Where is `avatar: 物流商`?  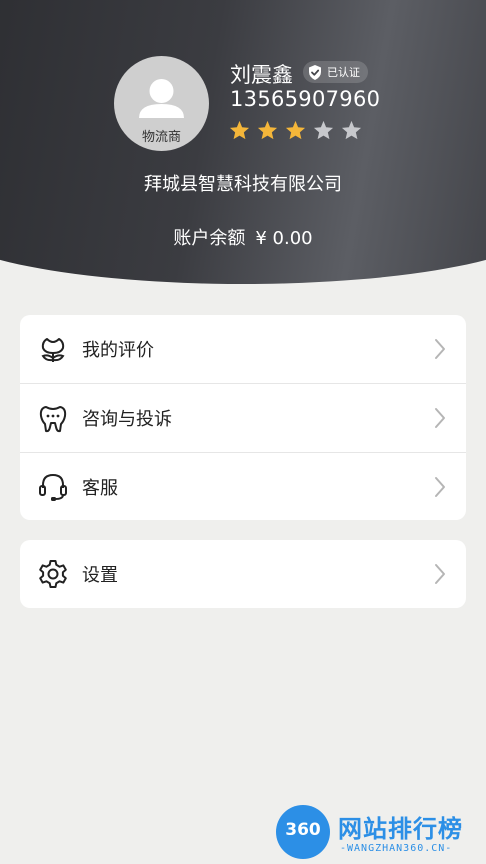 avatar: 物流商 is located at coordinates (161, 103).